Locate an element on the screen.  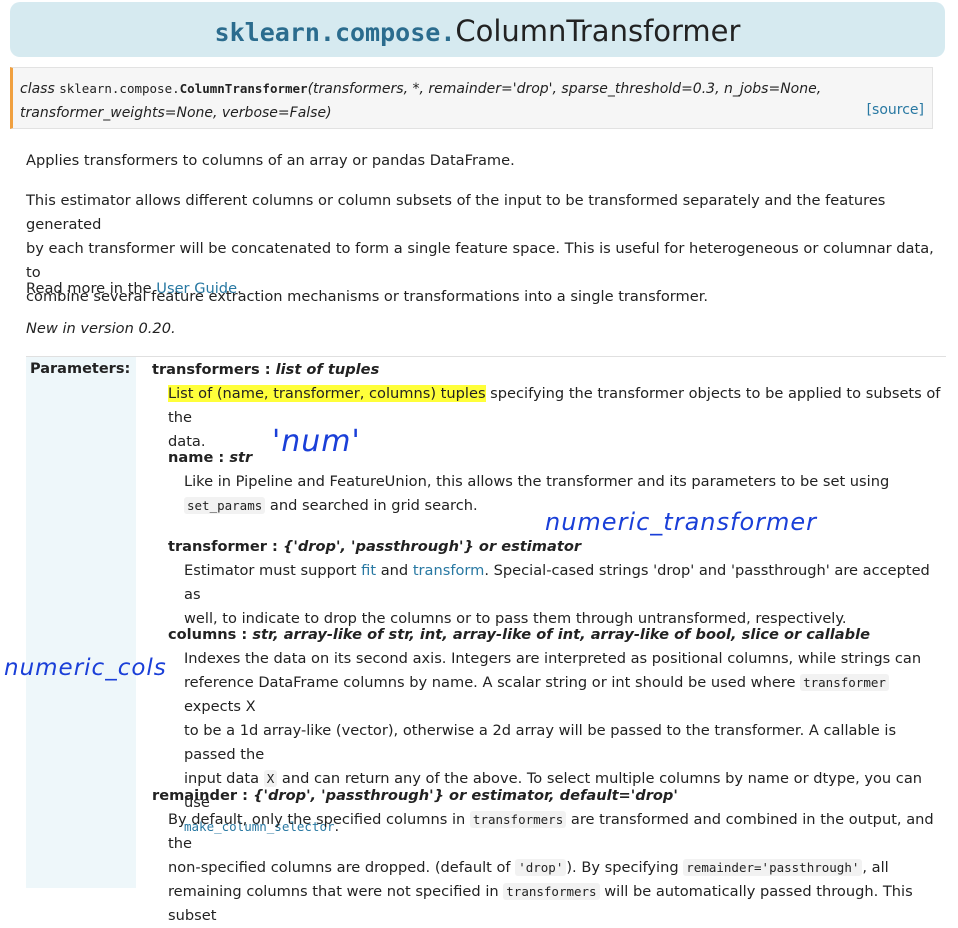
param-name: columns : is located at coordinates (210, 634).